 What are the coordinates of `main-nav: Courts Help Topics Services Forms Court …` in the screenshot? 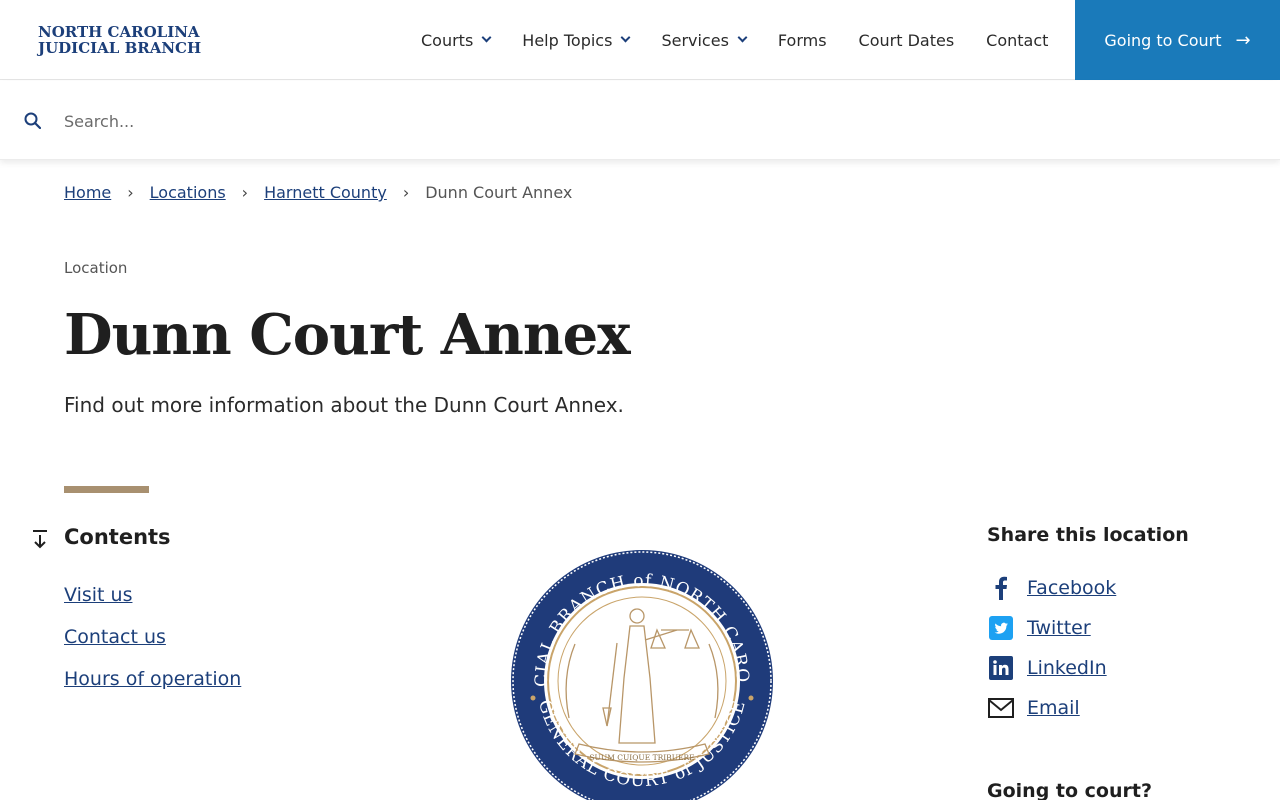 It's located at (734, 40).